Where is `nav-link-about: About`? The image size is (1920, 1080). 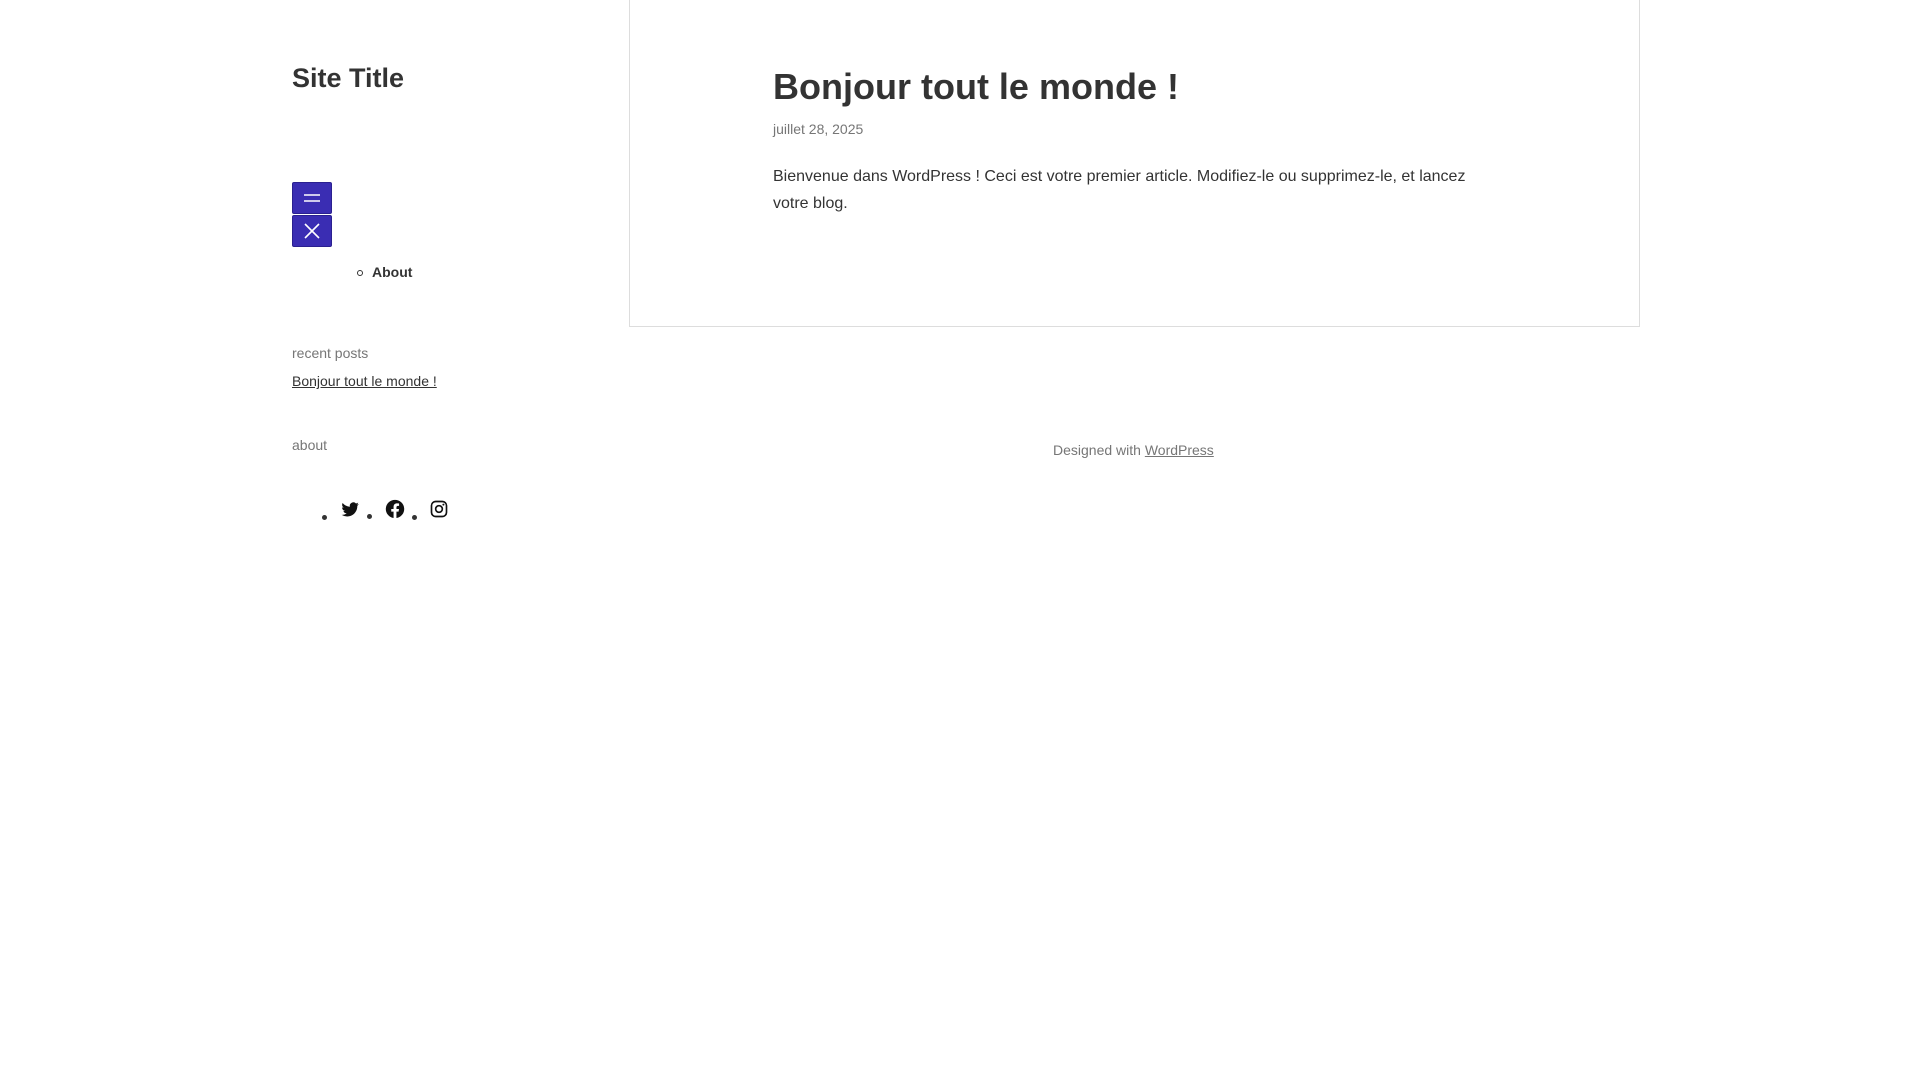
nav-link-about: About is located at coordinates (392, 272).